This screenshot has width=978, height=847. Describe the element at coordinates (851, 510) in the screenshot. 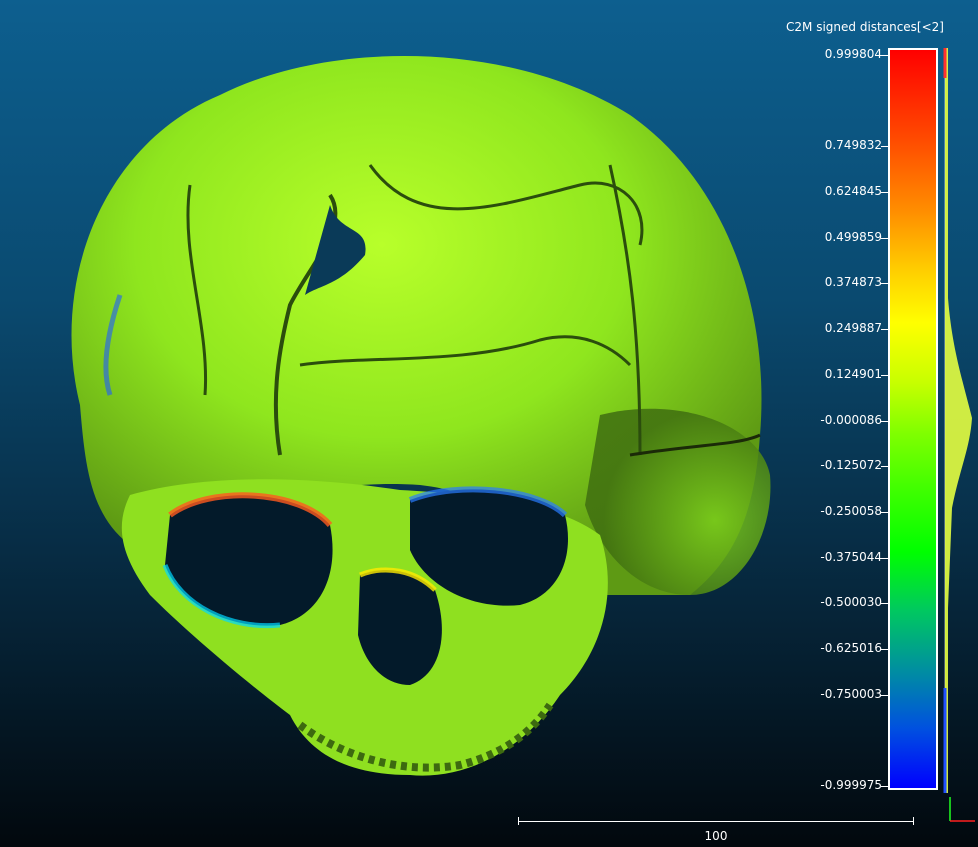

I see `color-scale-tick-label: -0.250058` at that location.